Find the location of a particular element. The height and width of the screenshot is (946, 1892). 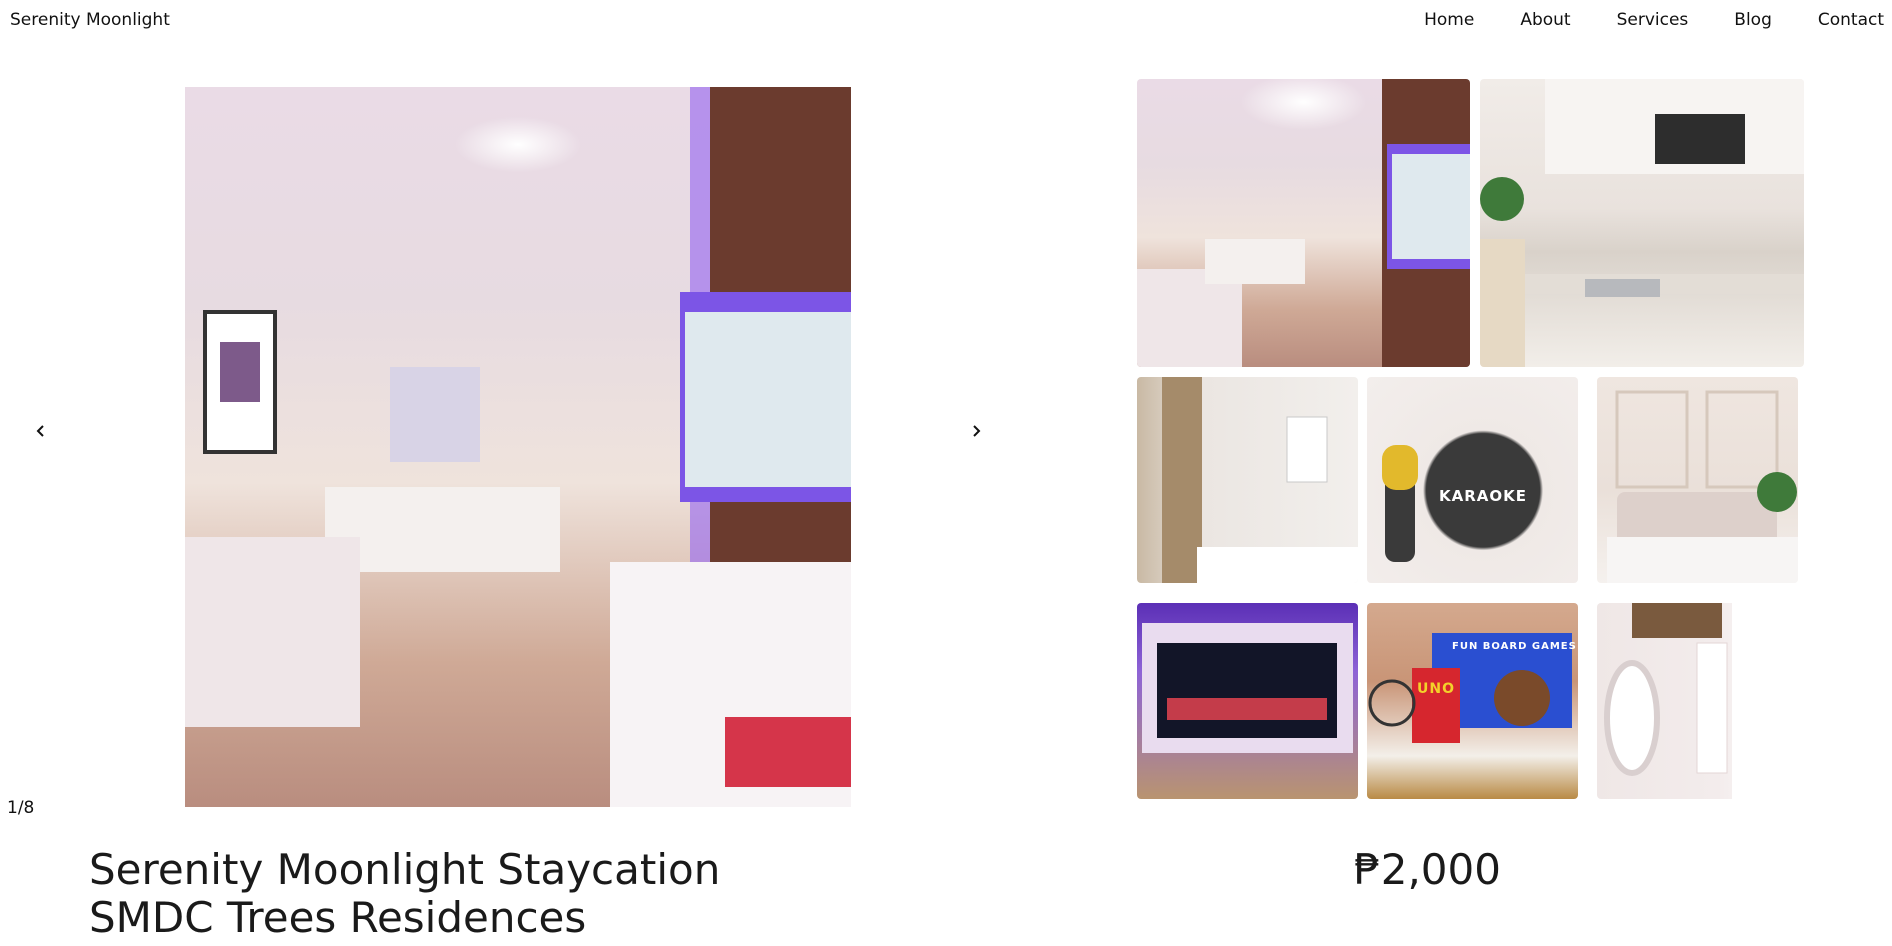

carousel-prev-button is located at coordinates (41, 431).